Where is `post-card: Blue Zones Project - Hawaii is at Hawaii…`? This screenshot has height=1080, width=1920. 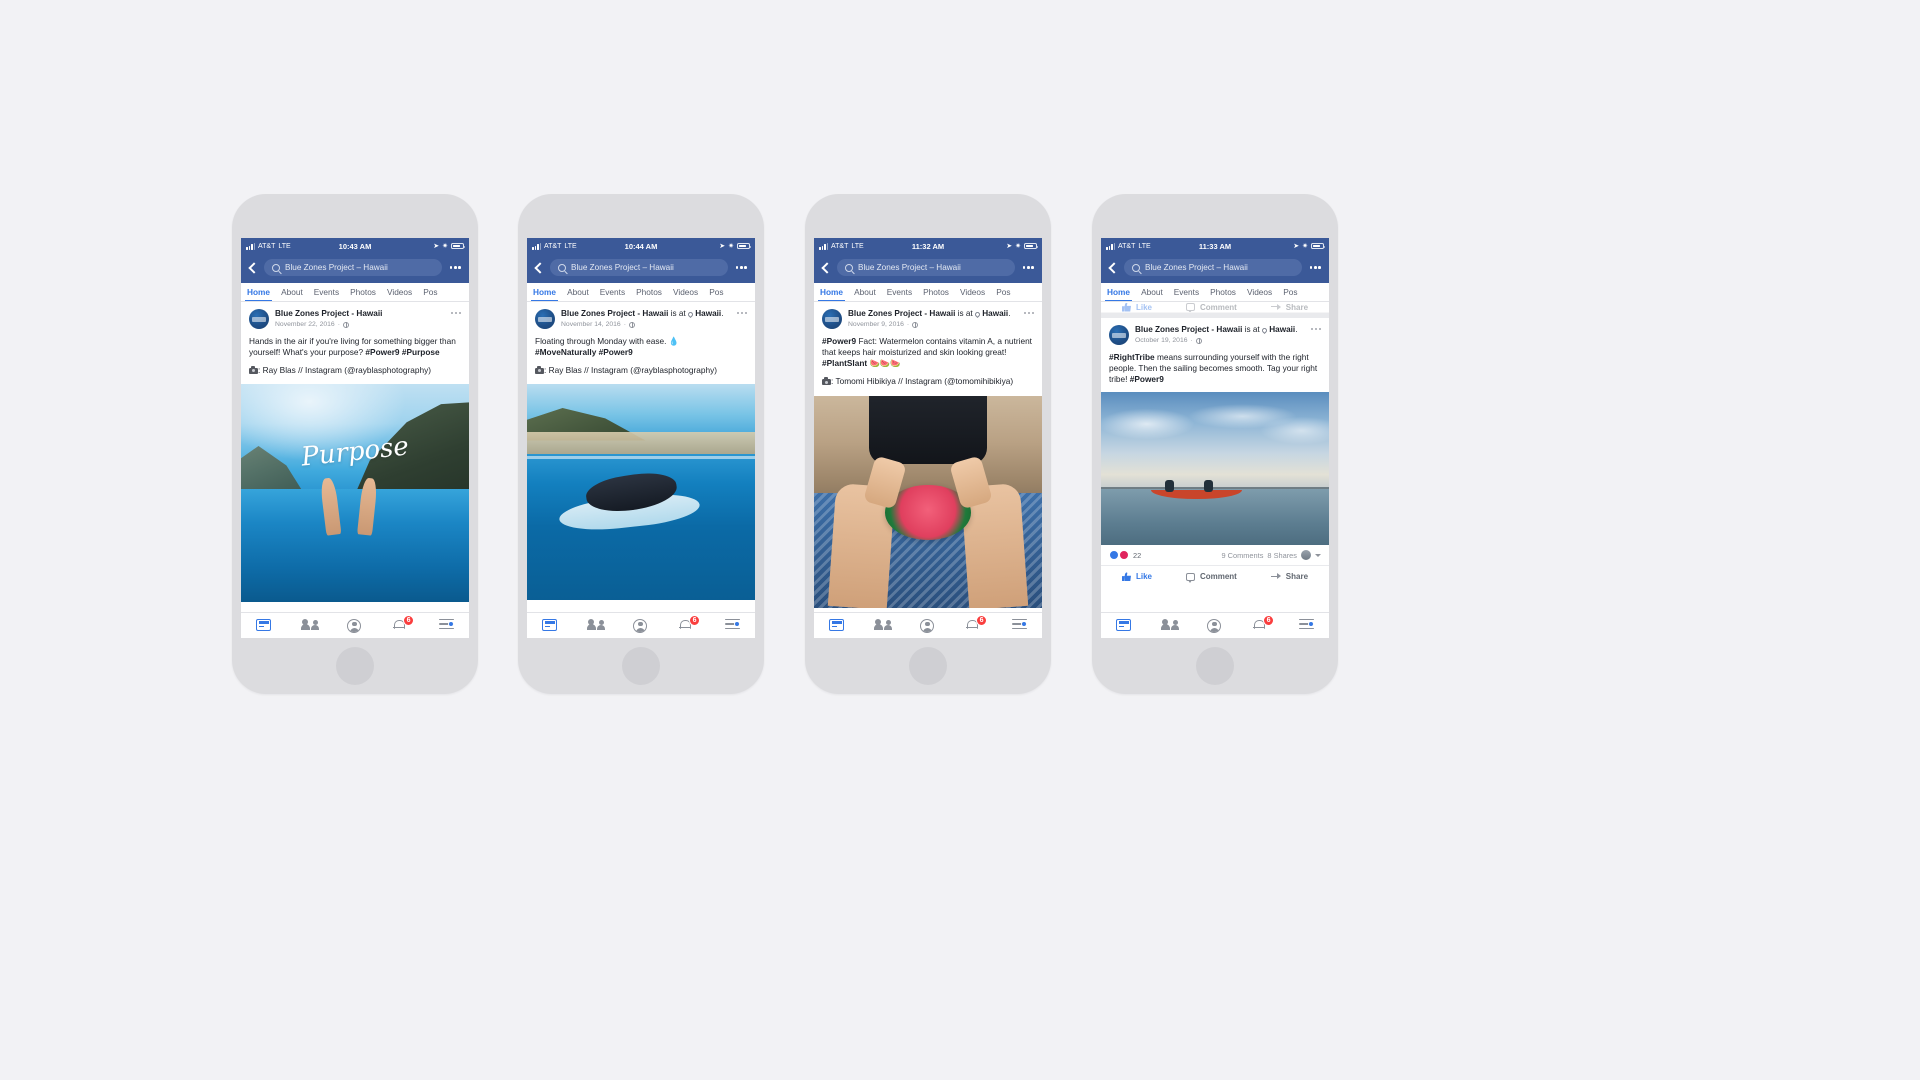 post-card: Blue Zones Project - Hawaii is at Hawaii… is located at coordinates (1215, 453).